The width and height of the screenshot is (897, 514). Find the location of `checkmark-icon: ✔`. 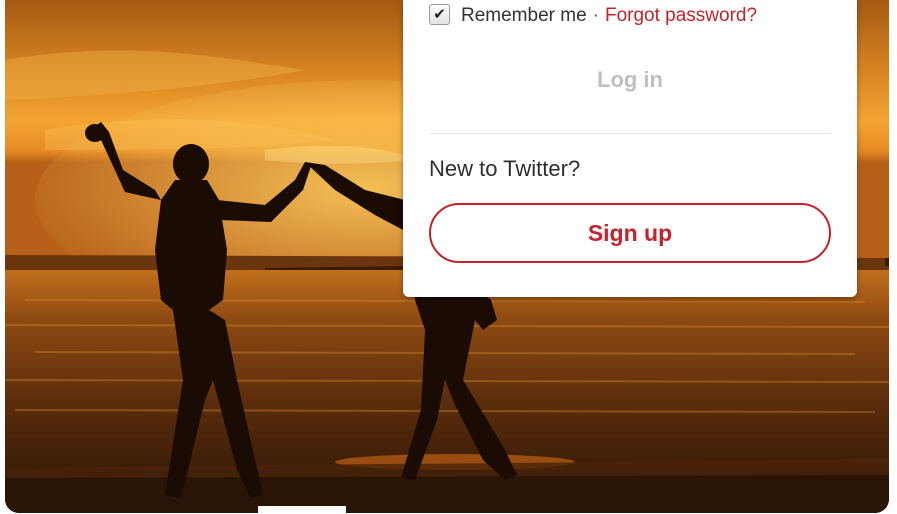

checkmark-icon: ✔ is located at coordinates (439, 14).